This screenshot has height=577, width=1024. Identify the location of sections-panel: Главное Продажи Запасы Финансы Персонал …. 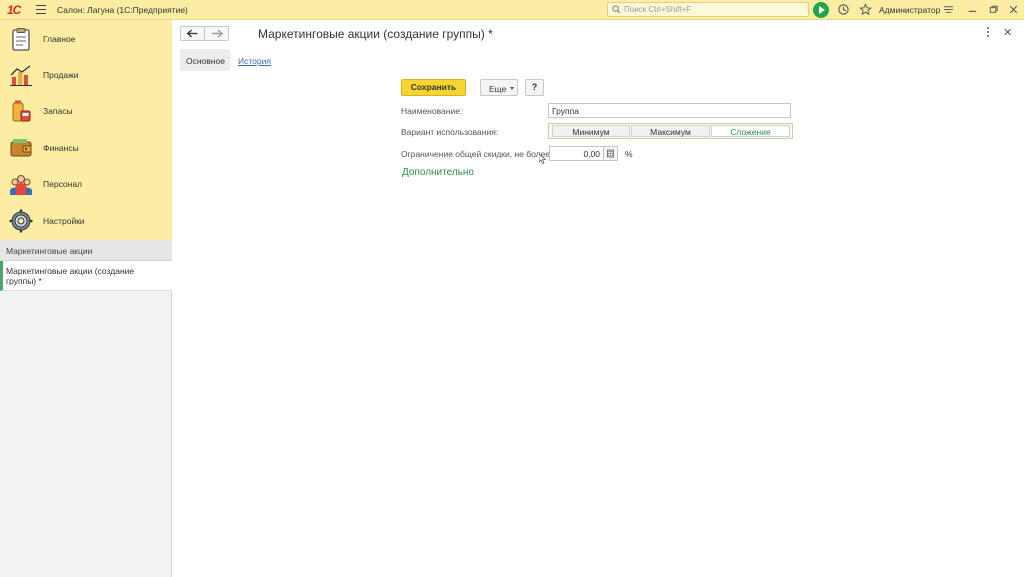
(86, 130).